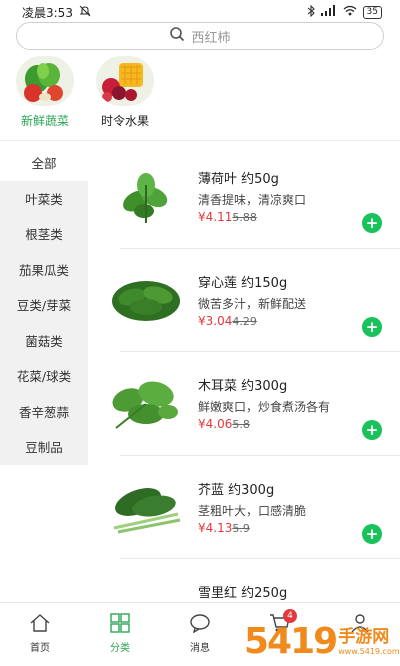  Describe the element at coordinates (120, 625) in the screenshot. I see `grid-icon` at that location.